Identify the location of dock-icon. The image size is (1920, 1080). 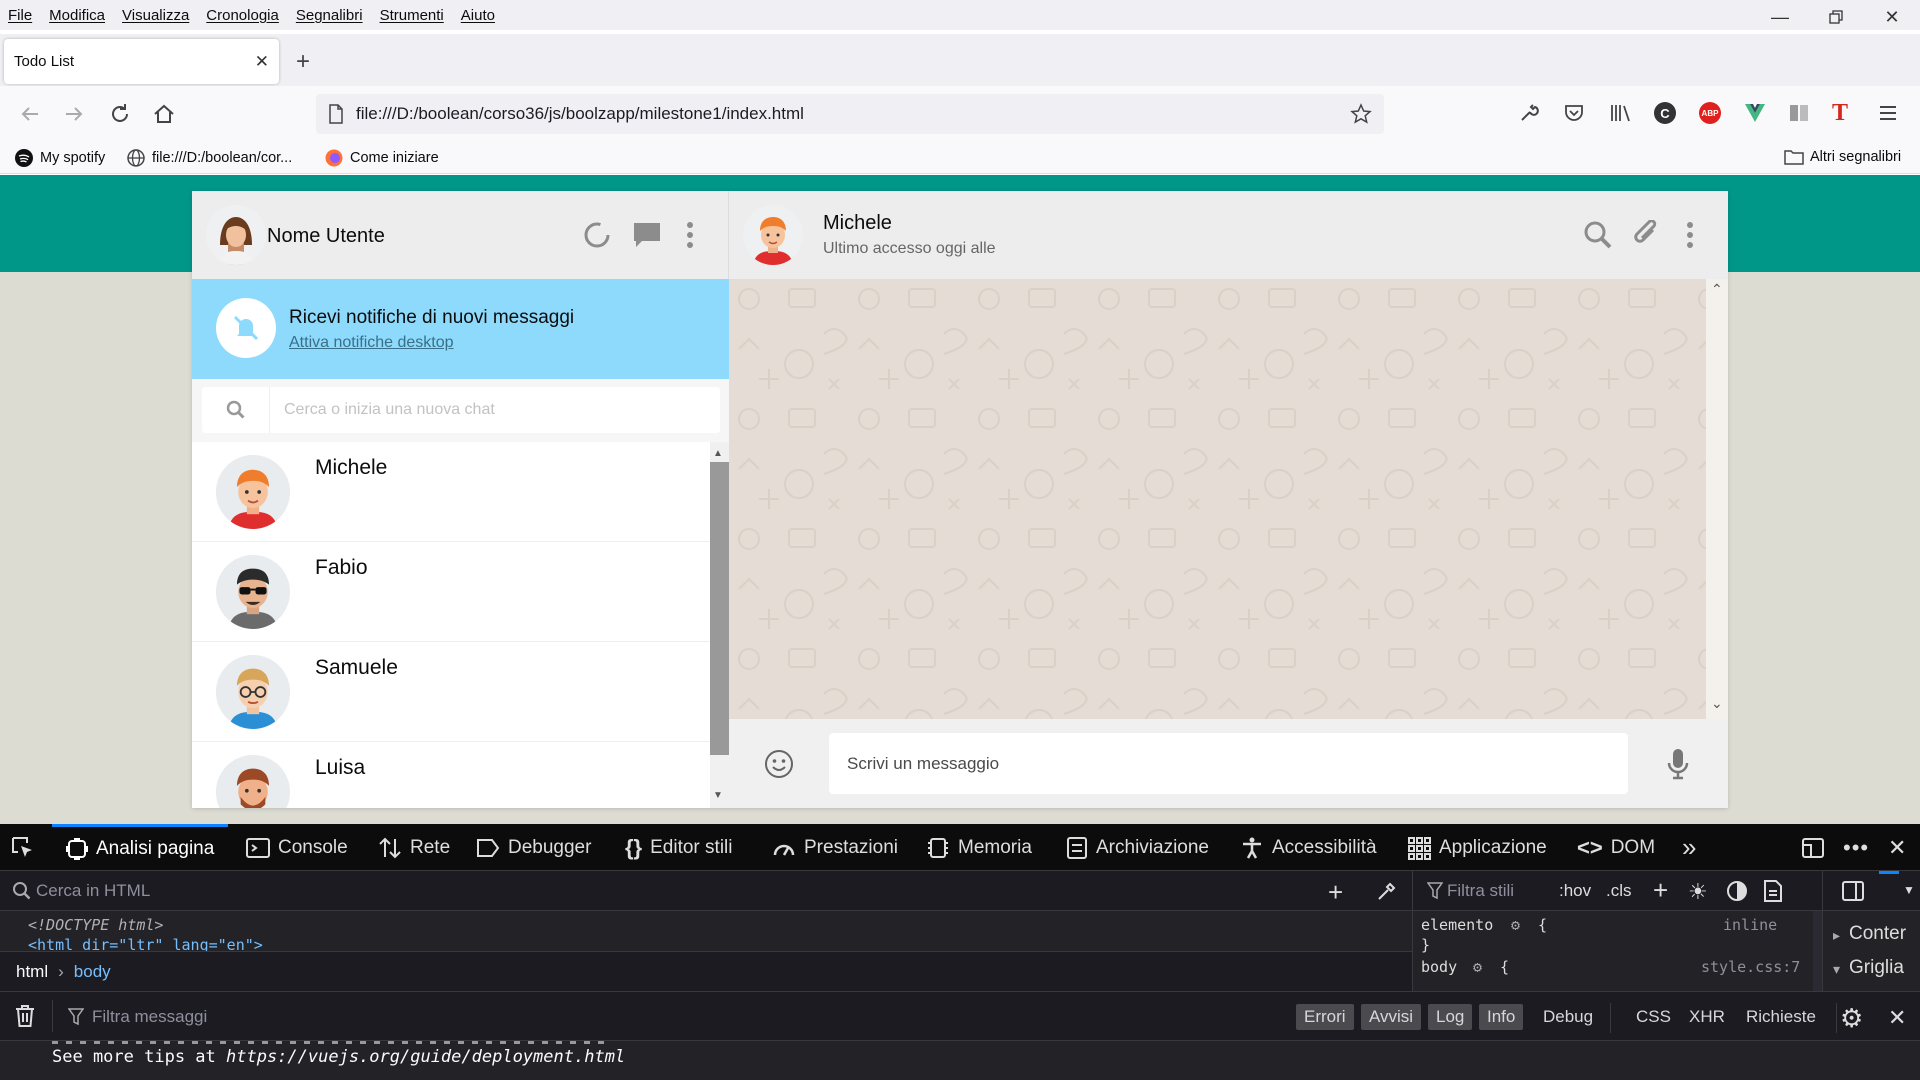
(1813, 847).